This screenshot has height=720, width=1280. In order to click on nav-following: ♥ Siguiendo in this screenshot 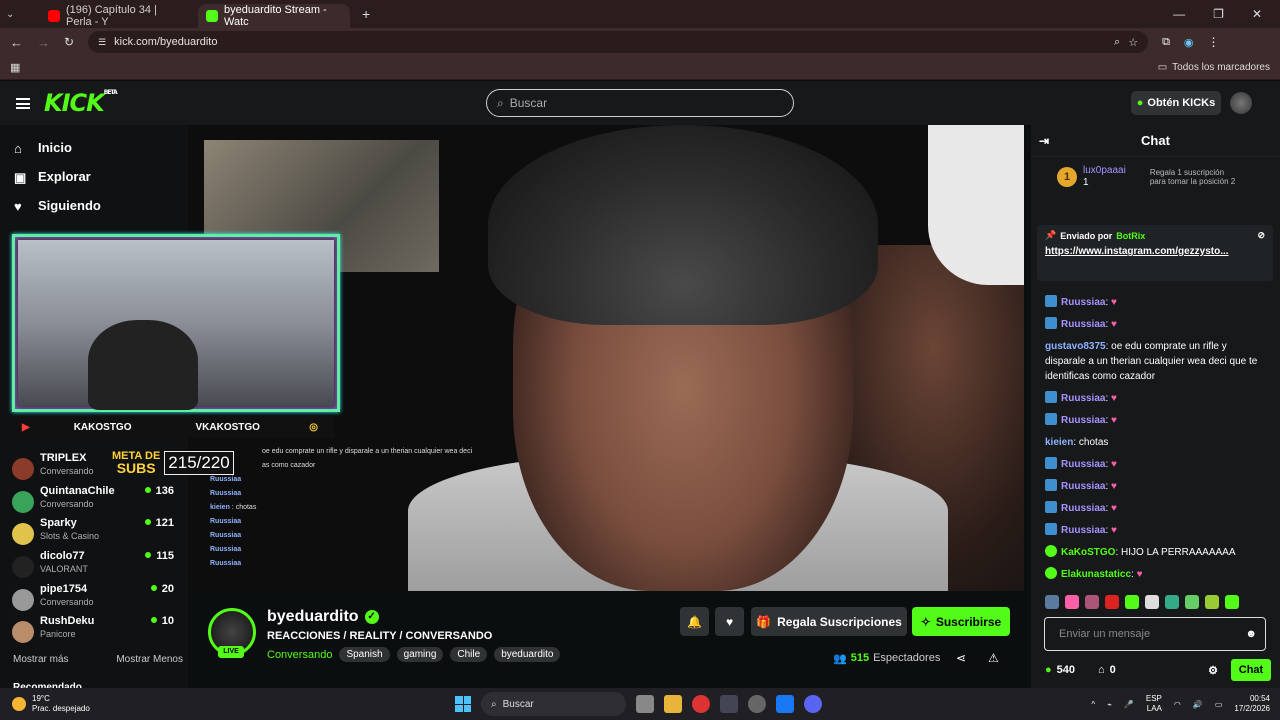, I will do `click(94, 205)`.